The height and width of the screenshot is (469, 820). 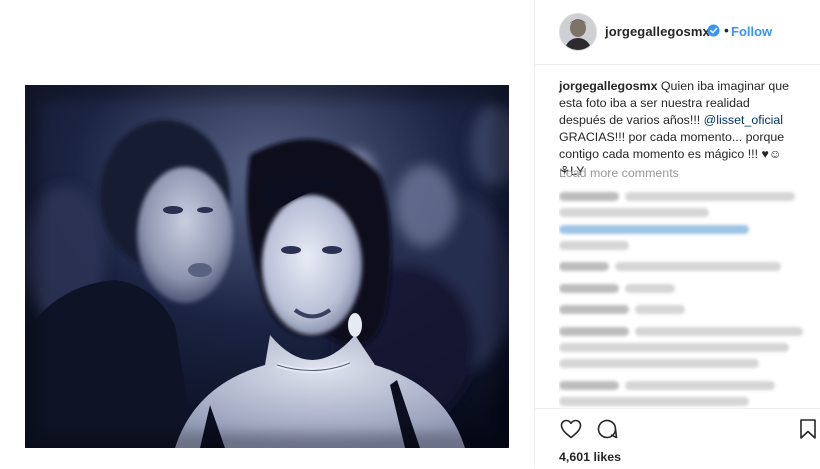 I want to click on follow-button: Follow, so click(x=751, y=31).